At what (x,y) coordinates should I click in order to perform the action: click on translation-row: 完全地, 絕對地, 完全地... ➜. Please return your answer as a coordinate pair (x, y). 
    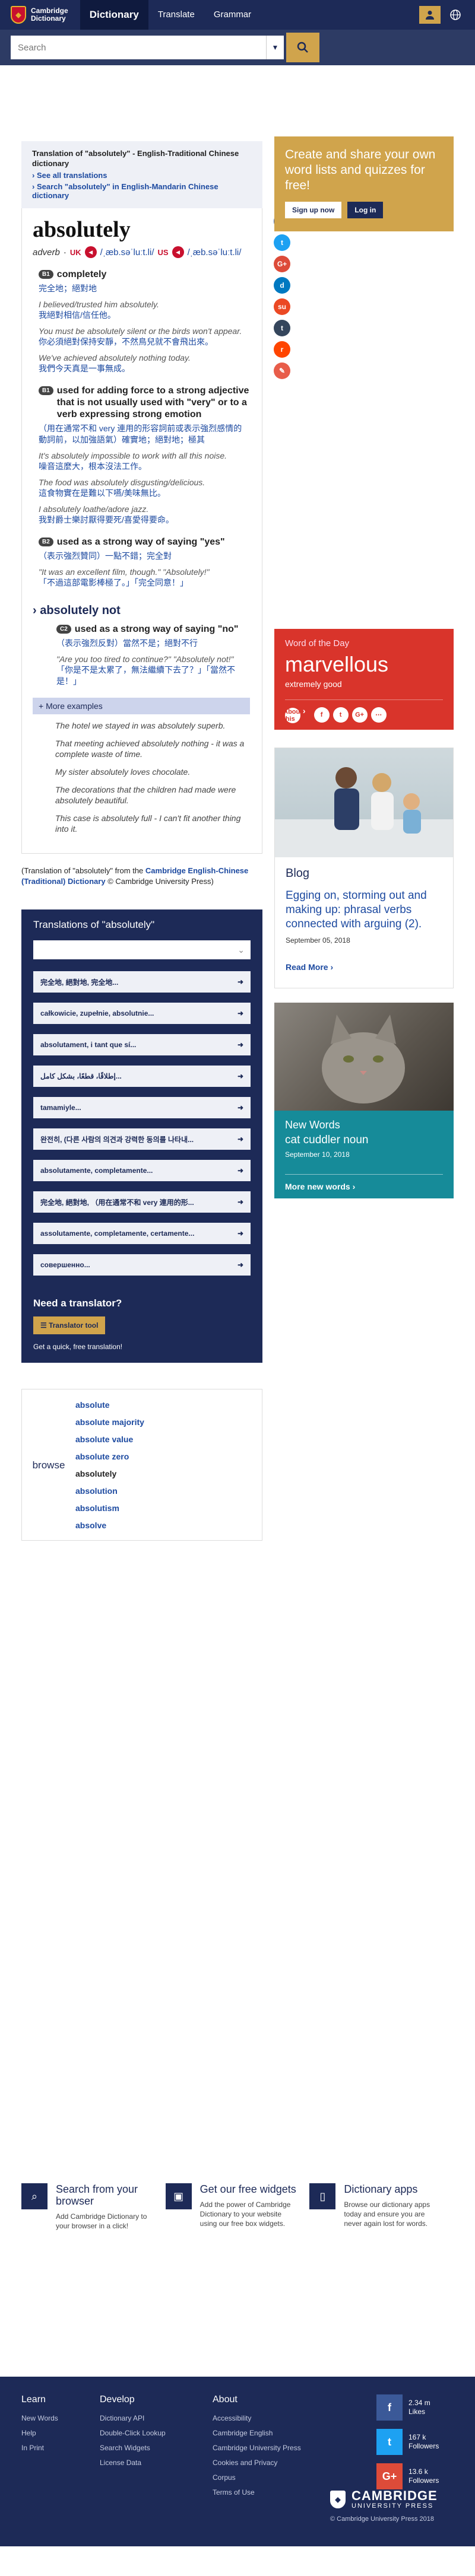
    Looking at the image, I should click on (142, 982).